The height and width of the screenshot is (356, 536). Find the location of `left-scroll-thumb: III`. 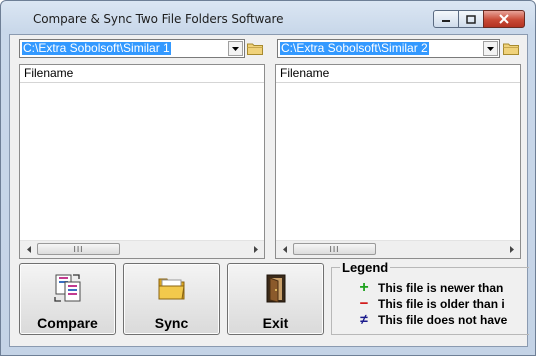

left-scroll-thumb: III is located at coordinates (78, 249).